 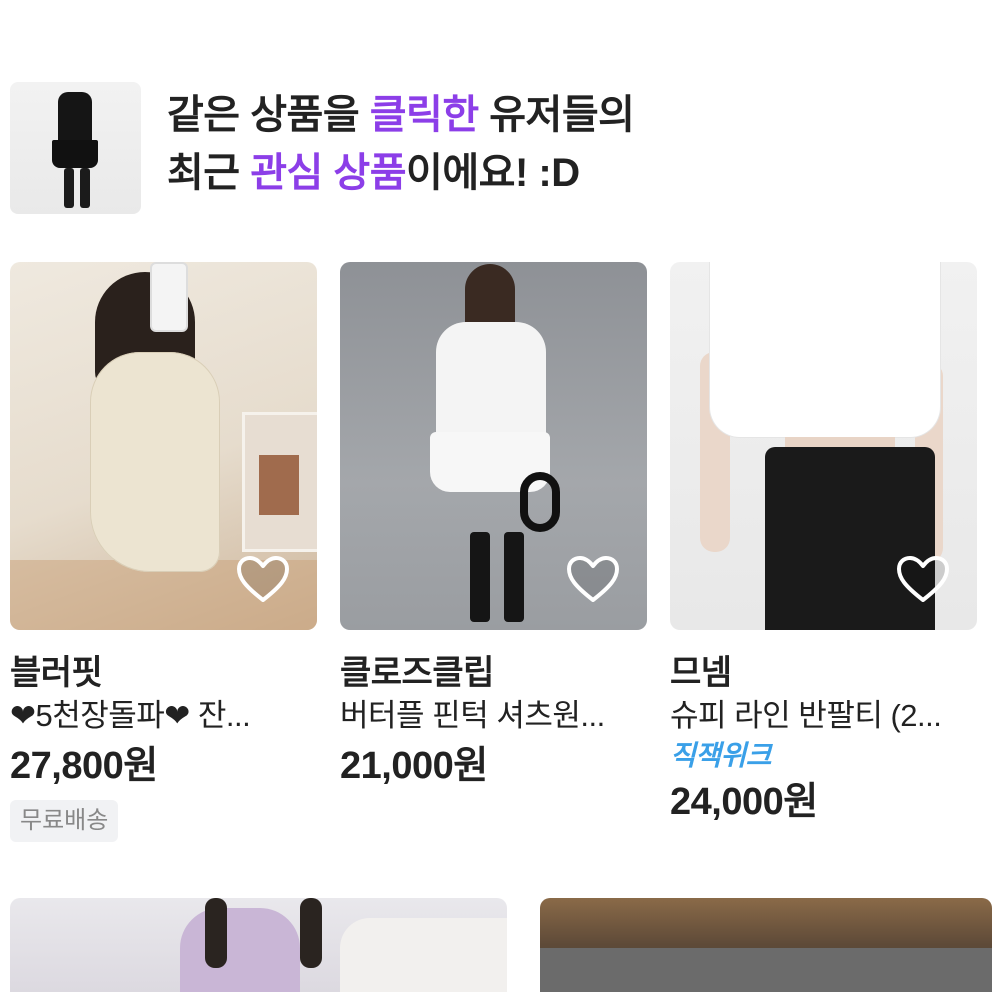 I want to click on image-wall-frame, so click(x=279, y=482).